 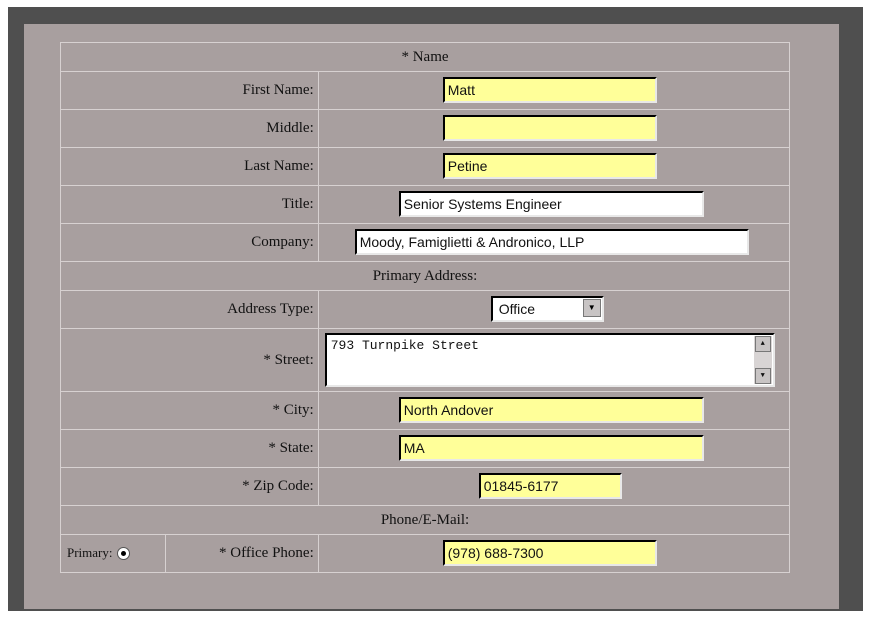 What do you see at coordinates (549, 553) in the screenshot?
I see `office-phone-input: (978) 688-7300` at bounding box center [549, 553].